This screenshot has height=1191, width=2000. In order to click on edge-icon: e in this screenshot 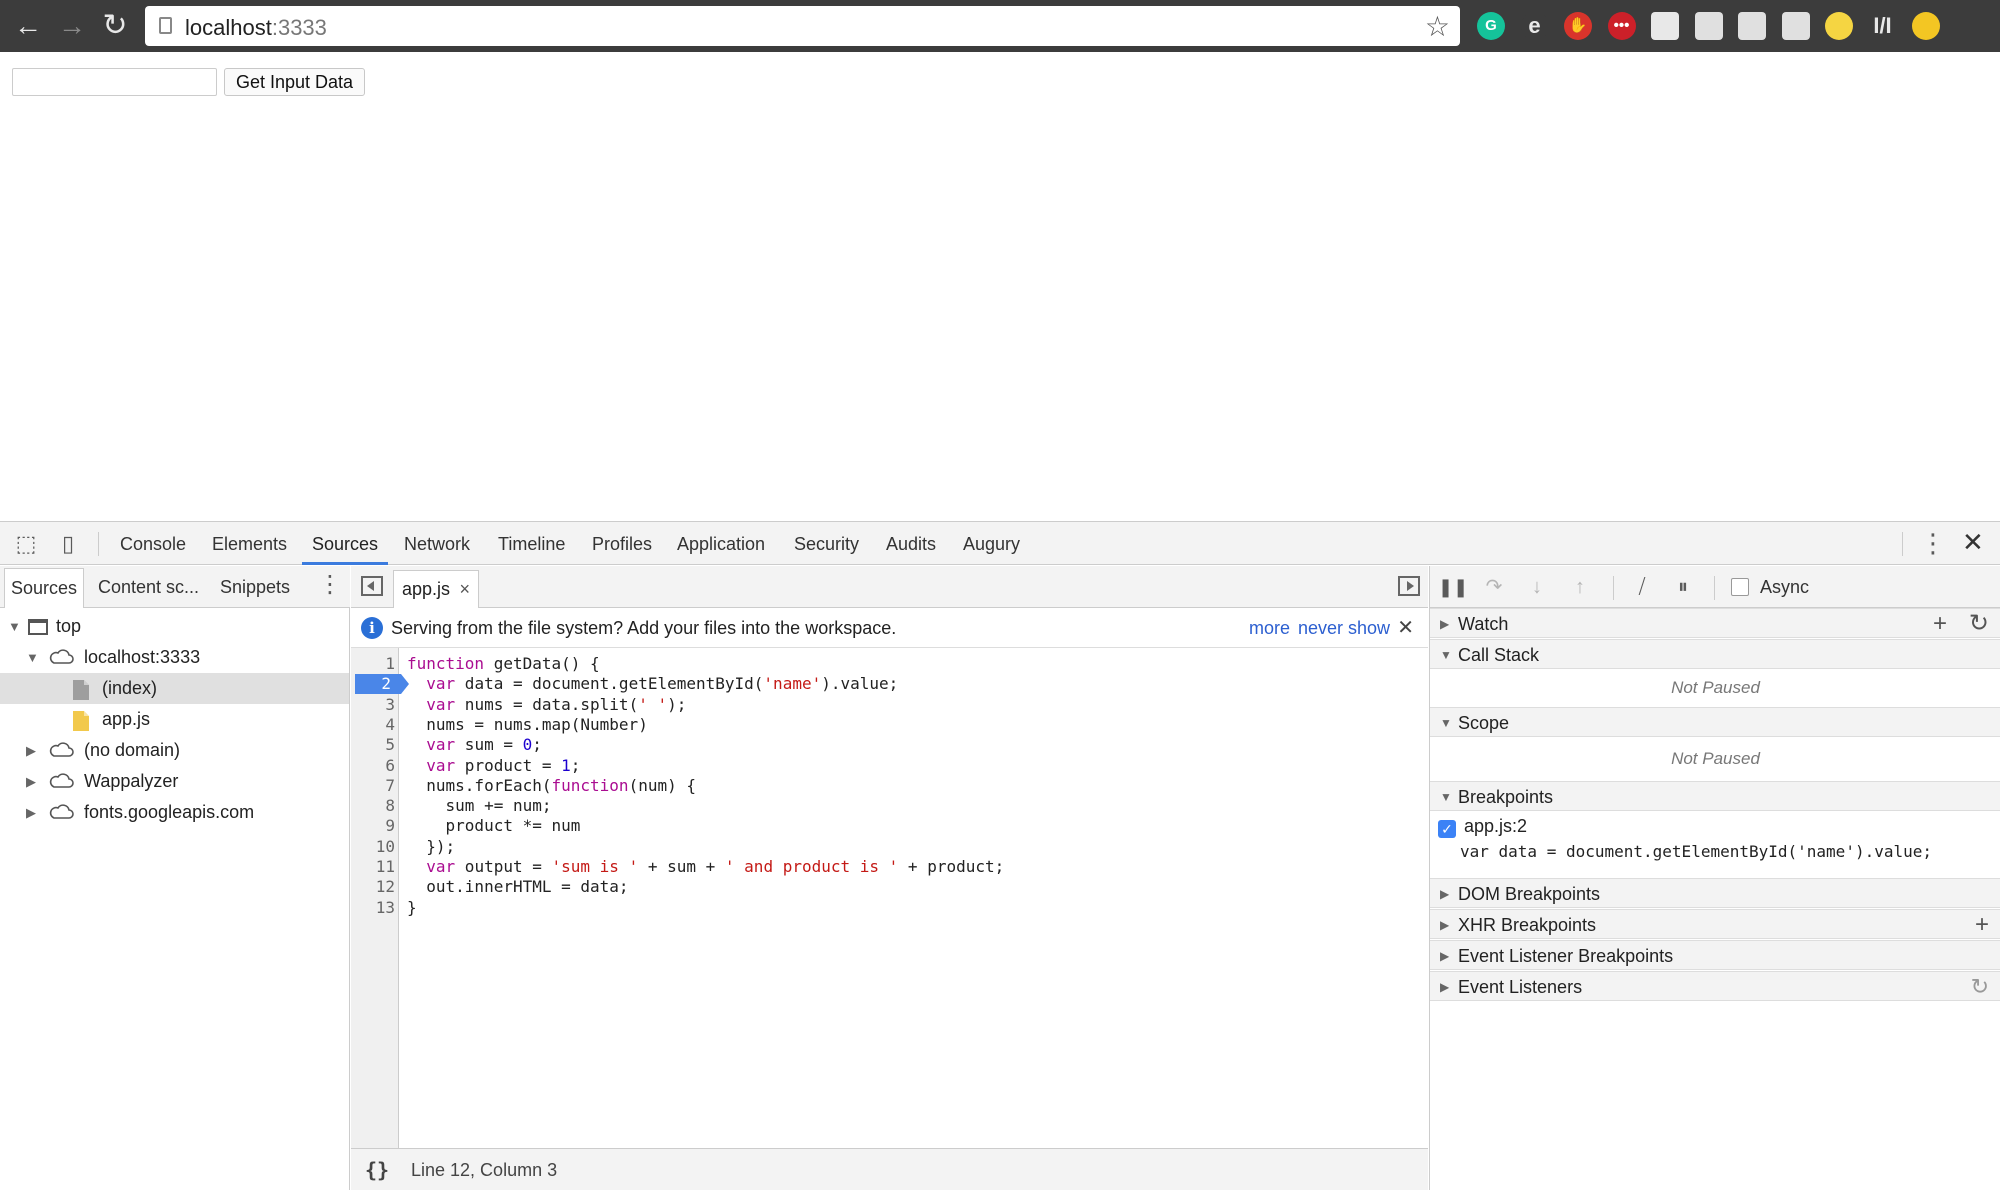, I will do `click(1534, 26)`.